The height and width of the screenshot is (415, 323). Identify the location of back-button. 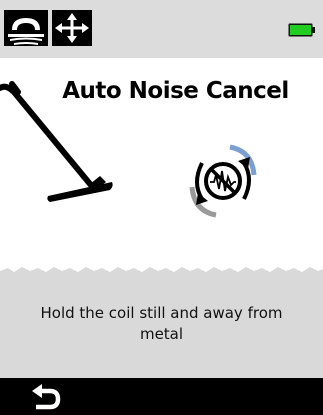
(45, 397).